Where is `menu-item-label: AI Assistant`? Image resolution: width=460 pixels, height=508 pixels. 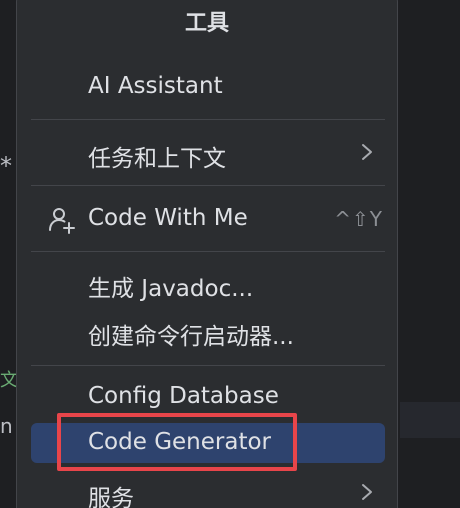 menu-item-label: AI Assistant is located at coordinates (155, 86).